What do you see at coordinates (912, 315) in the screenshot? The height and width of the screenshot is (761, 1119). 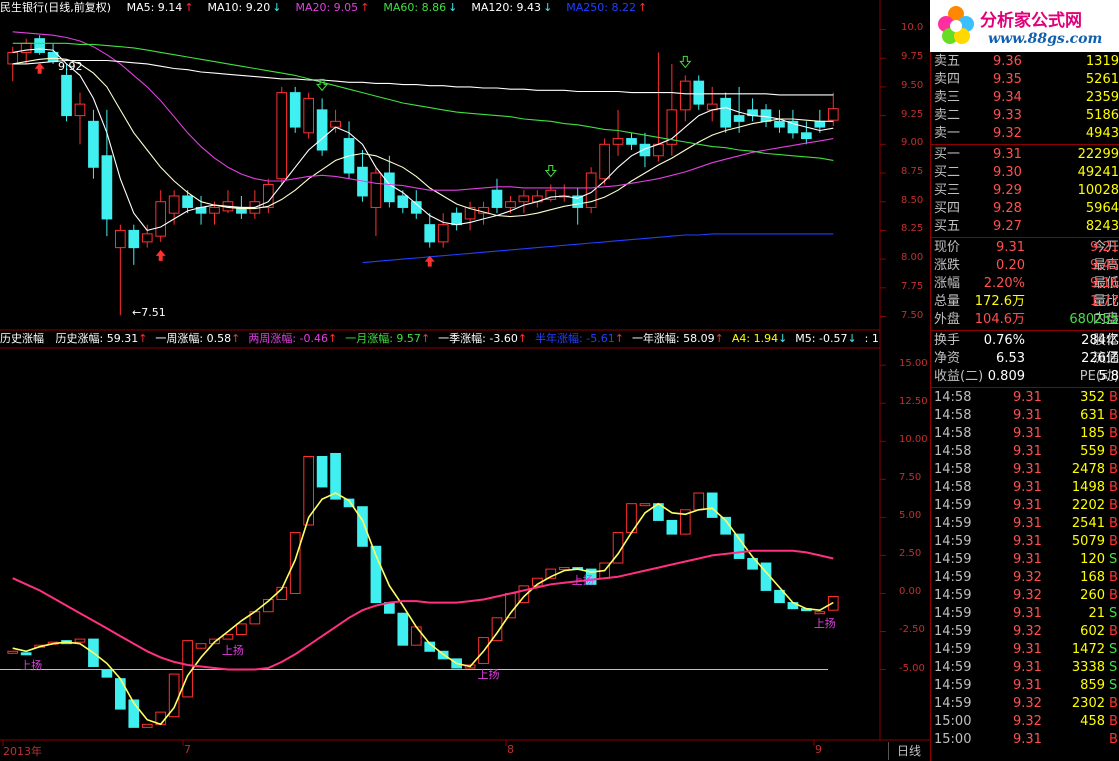 I see `price-tick-label: 7.50` at bounding box center [912, 315].